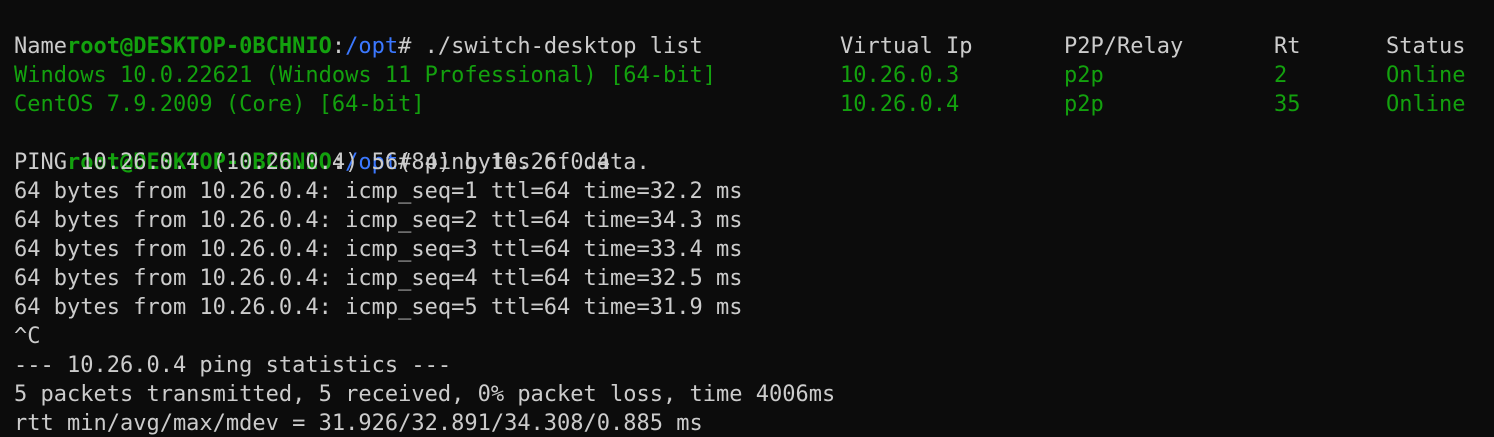  Describe the element at coordinates (1426, 46) in the screenshot. I see `header-status: Status` at that location.